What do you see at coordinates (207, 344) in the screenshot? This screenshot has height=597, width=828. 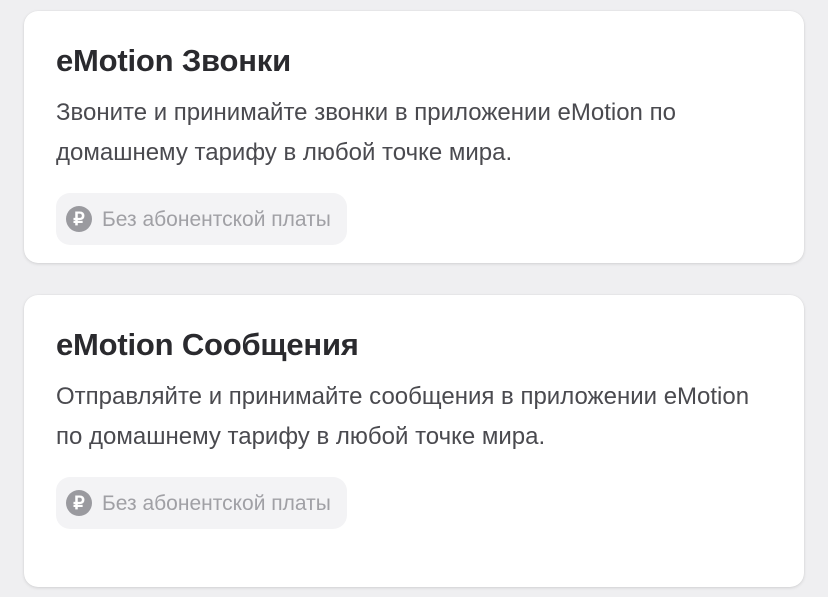 I see `card-title: eMotion Сообщения` at bounding box center [207, 344].